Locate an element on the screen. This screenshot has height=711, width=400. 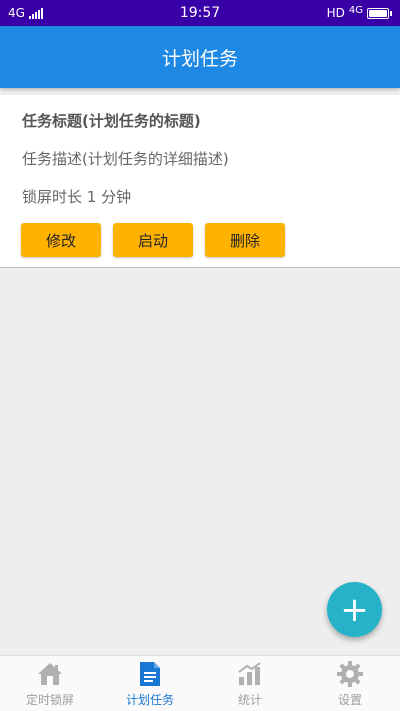
battery-icon is located at coordinates (379, 13).